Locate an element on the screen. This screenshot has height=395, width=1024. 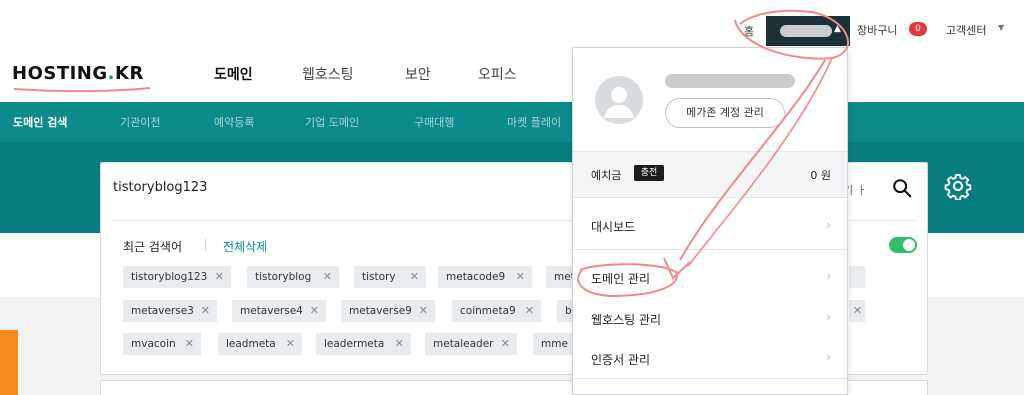
recent-chip: leadmeta ✕ is located at coordinates (260, 344).